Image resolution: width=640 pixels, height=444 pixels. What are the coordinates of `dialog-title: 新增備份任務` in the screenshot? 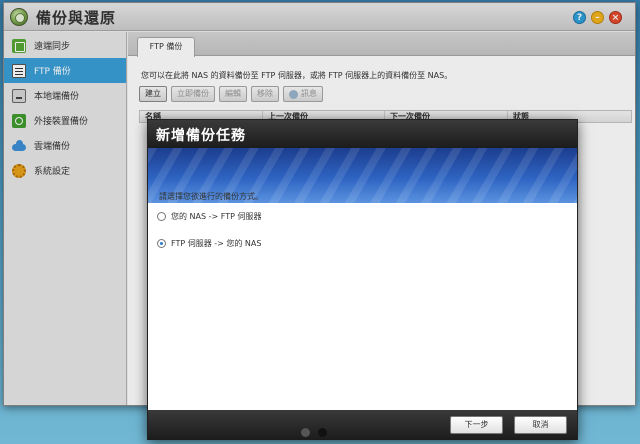 It's located at (201, 136).